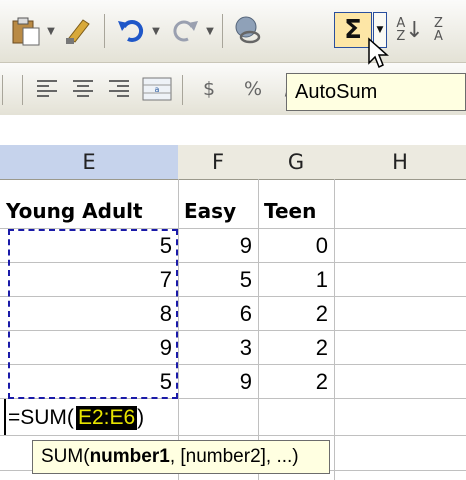 The image size is (466, 480). Describe the element at coordinates (353, 30) in the screenshot. I see `sigma-icon: Σ` at that location.